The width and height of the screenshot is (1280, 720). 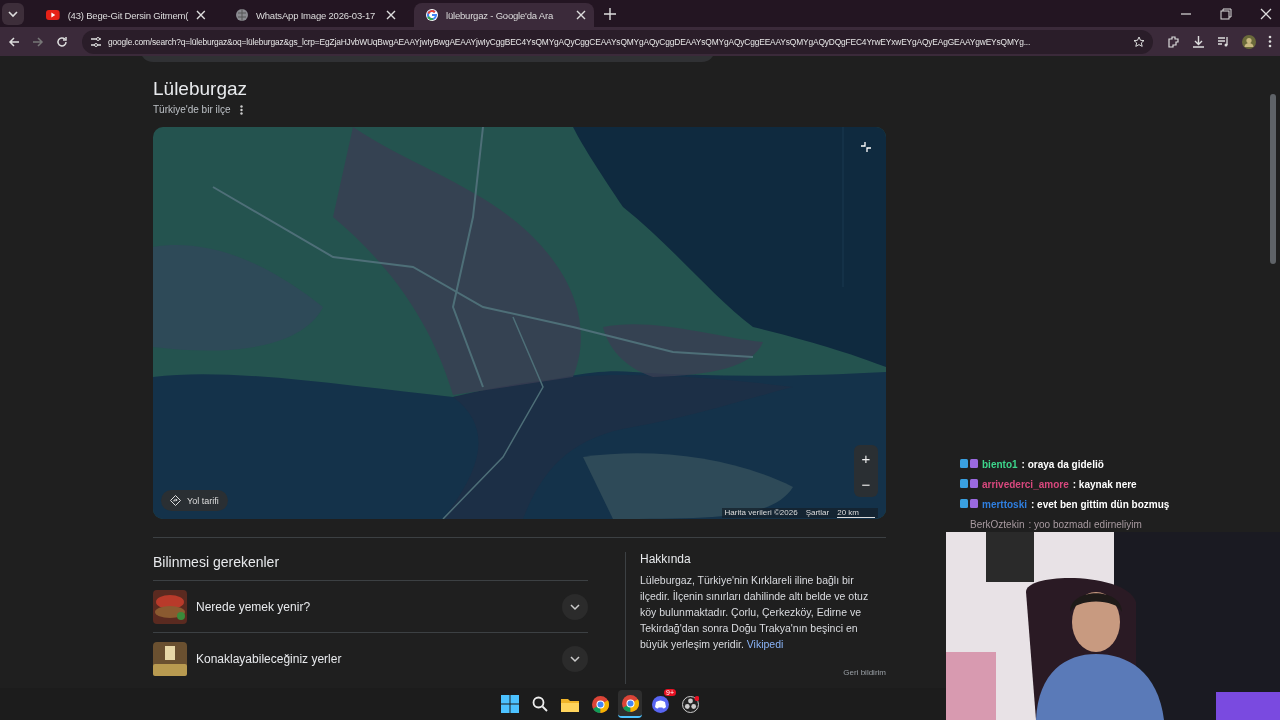 I want to click on chat-username: biento1, so click(x=1000, y=464).